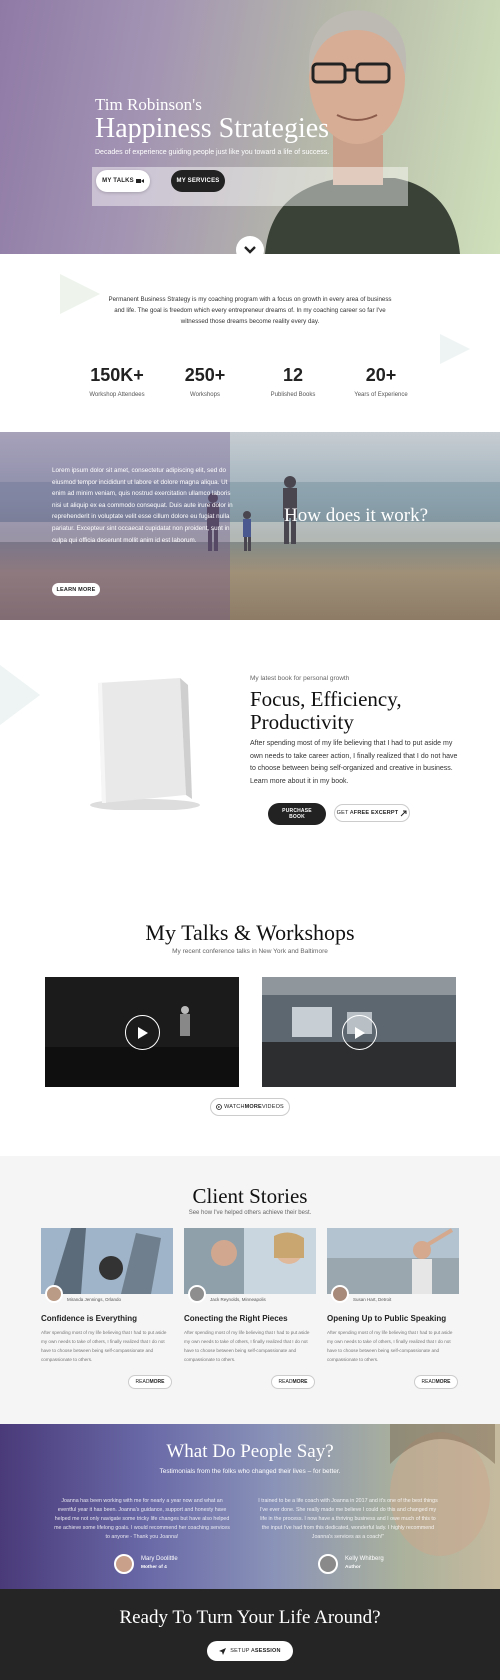 This screenshot has height=1680, width=500. I want to click on stat-label: Workshops, so click(205, 395).